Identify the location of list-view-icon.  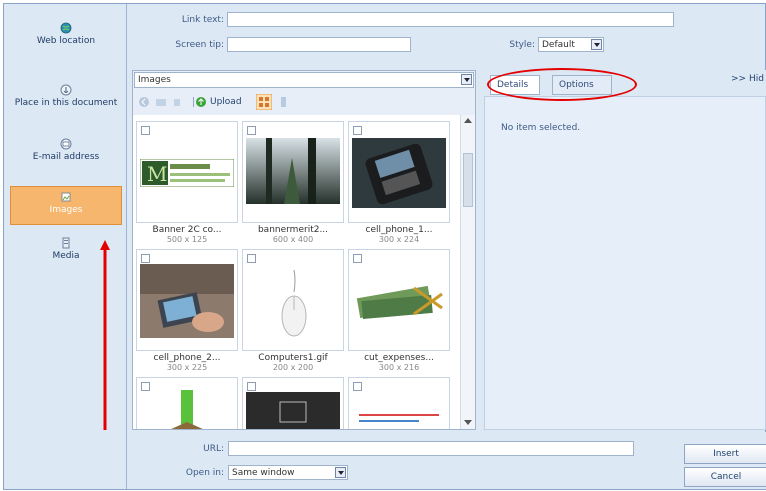
(284, 102).